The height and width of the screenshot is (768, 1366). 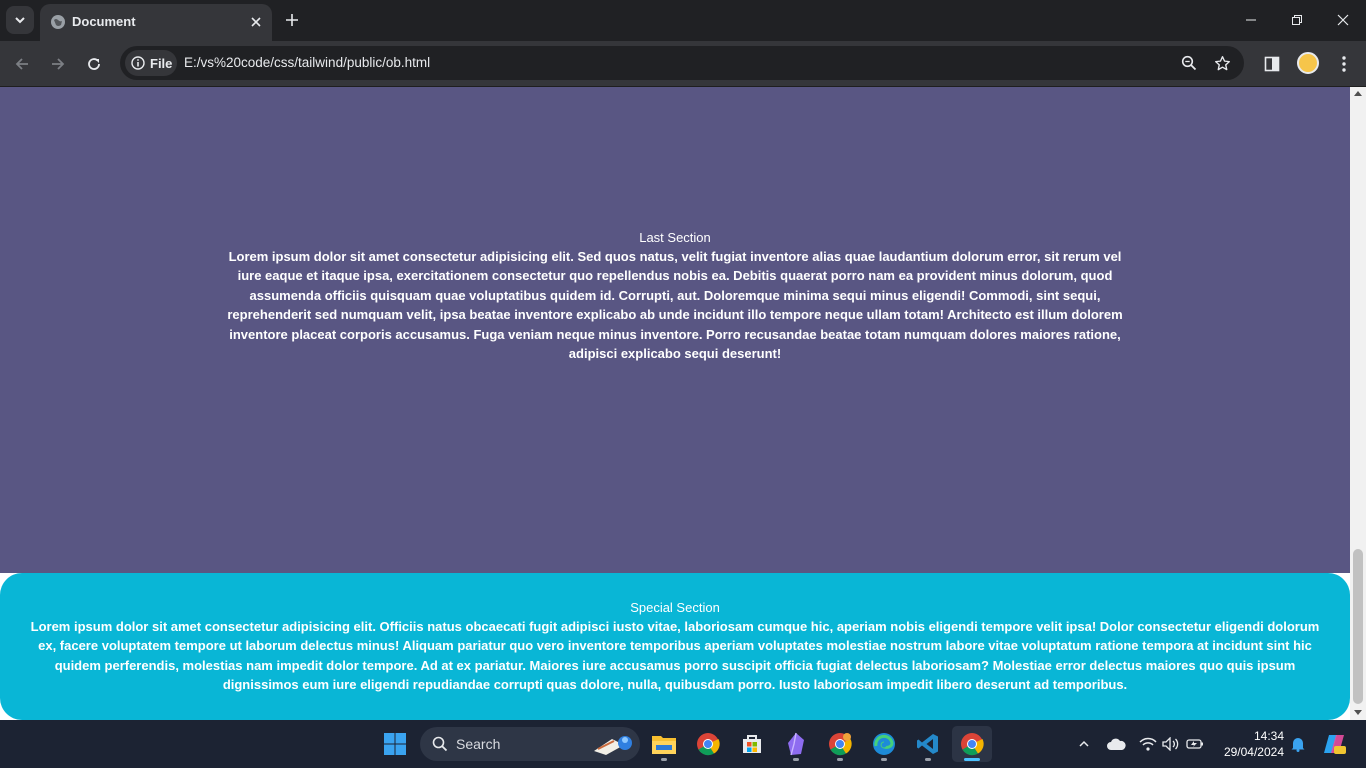 What do you see at coordinates (1248, 744) in the screenshot?
I see `taskbar-clock: 14:34 29/04/2024` at bounding box center [1248, 744].